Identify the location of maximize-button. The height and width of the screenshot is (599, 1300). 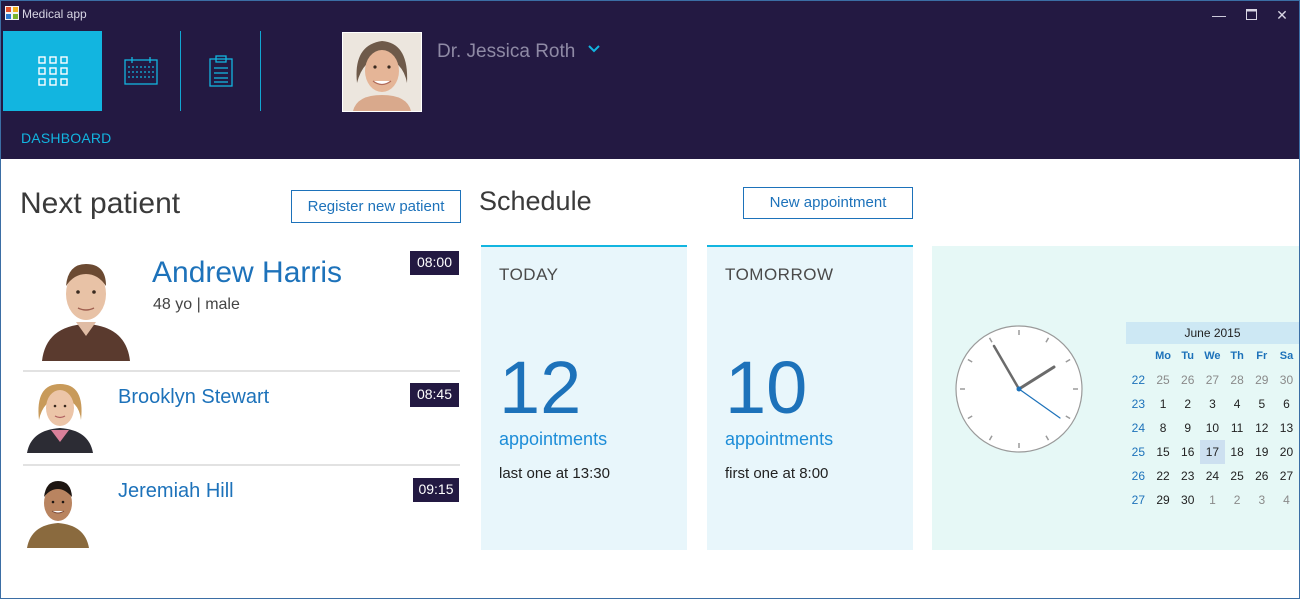
(1251, 15).